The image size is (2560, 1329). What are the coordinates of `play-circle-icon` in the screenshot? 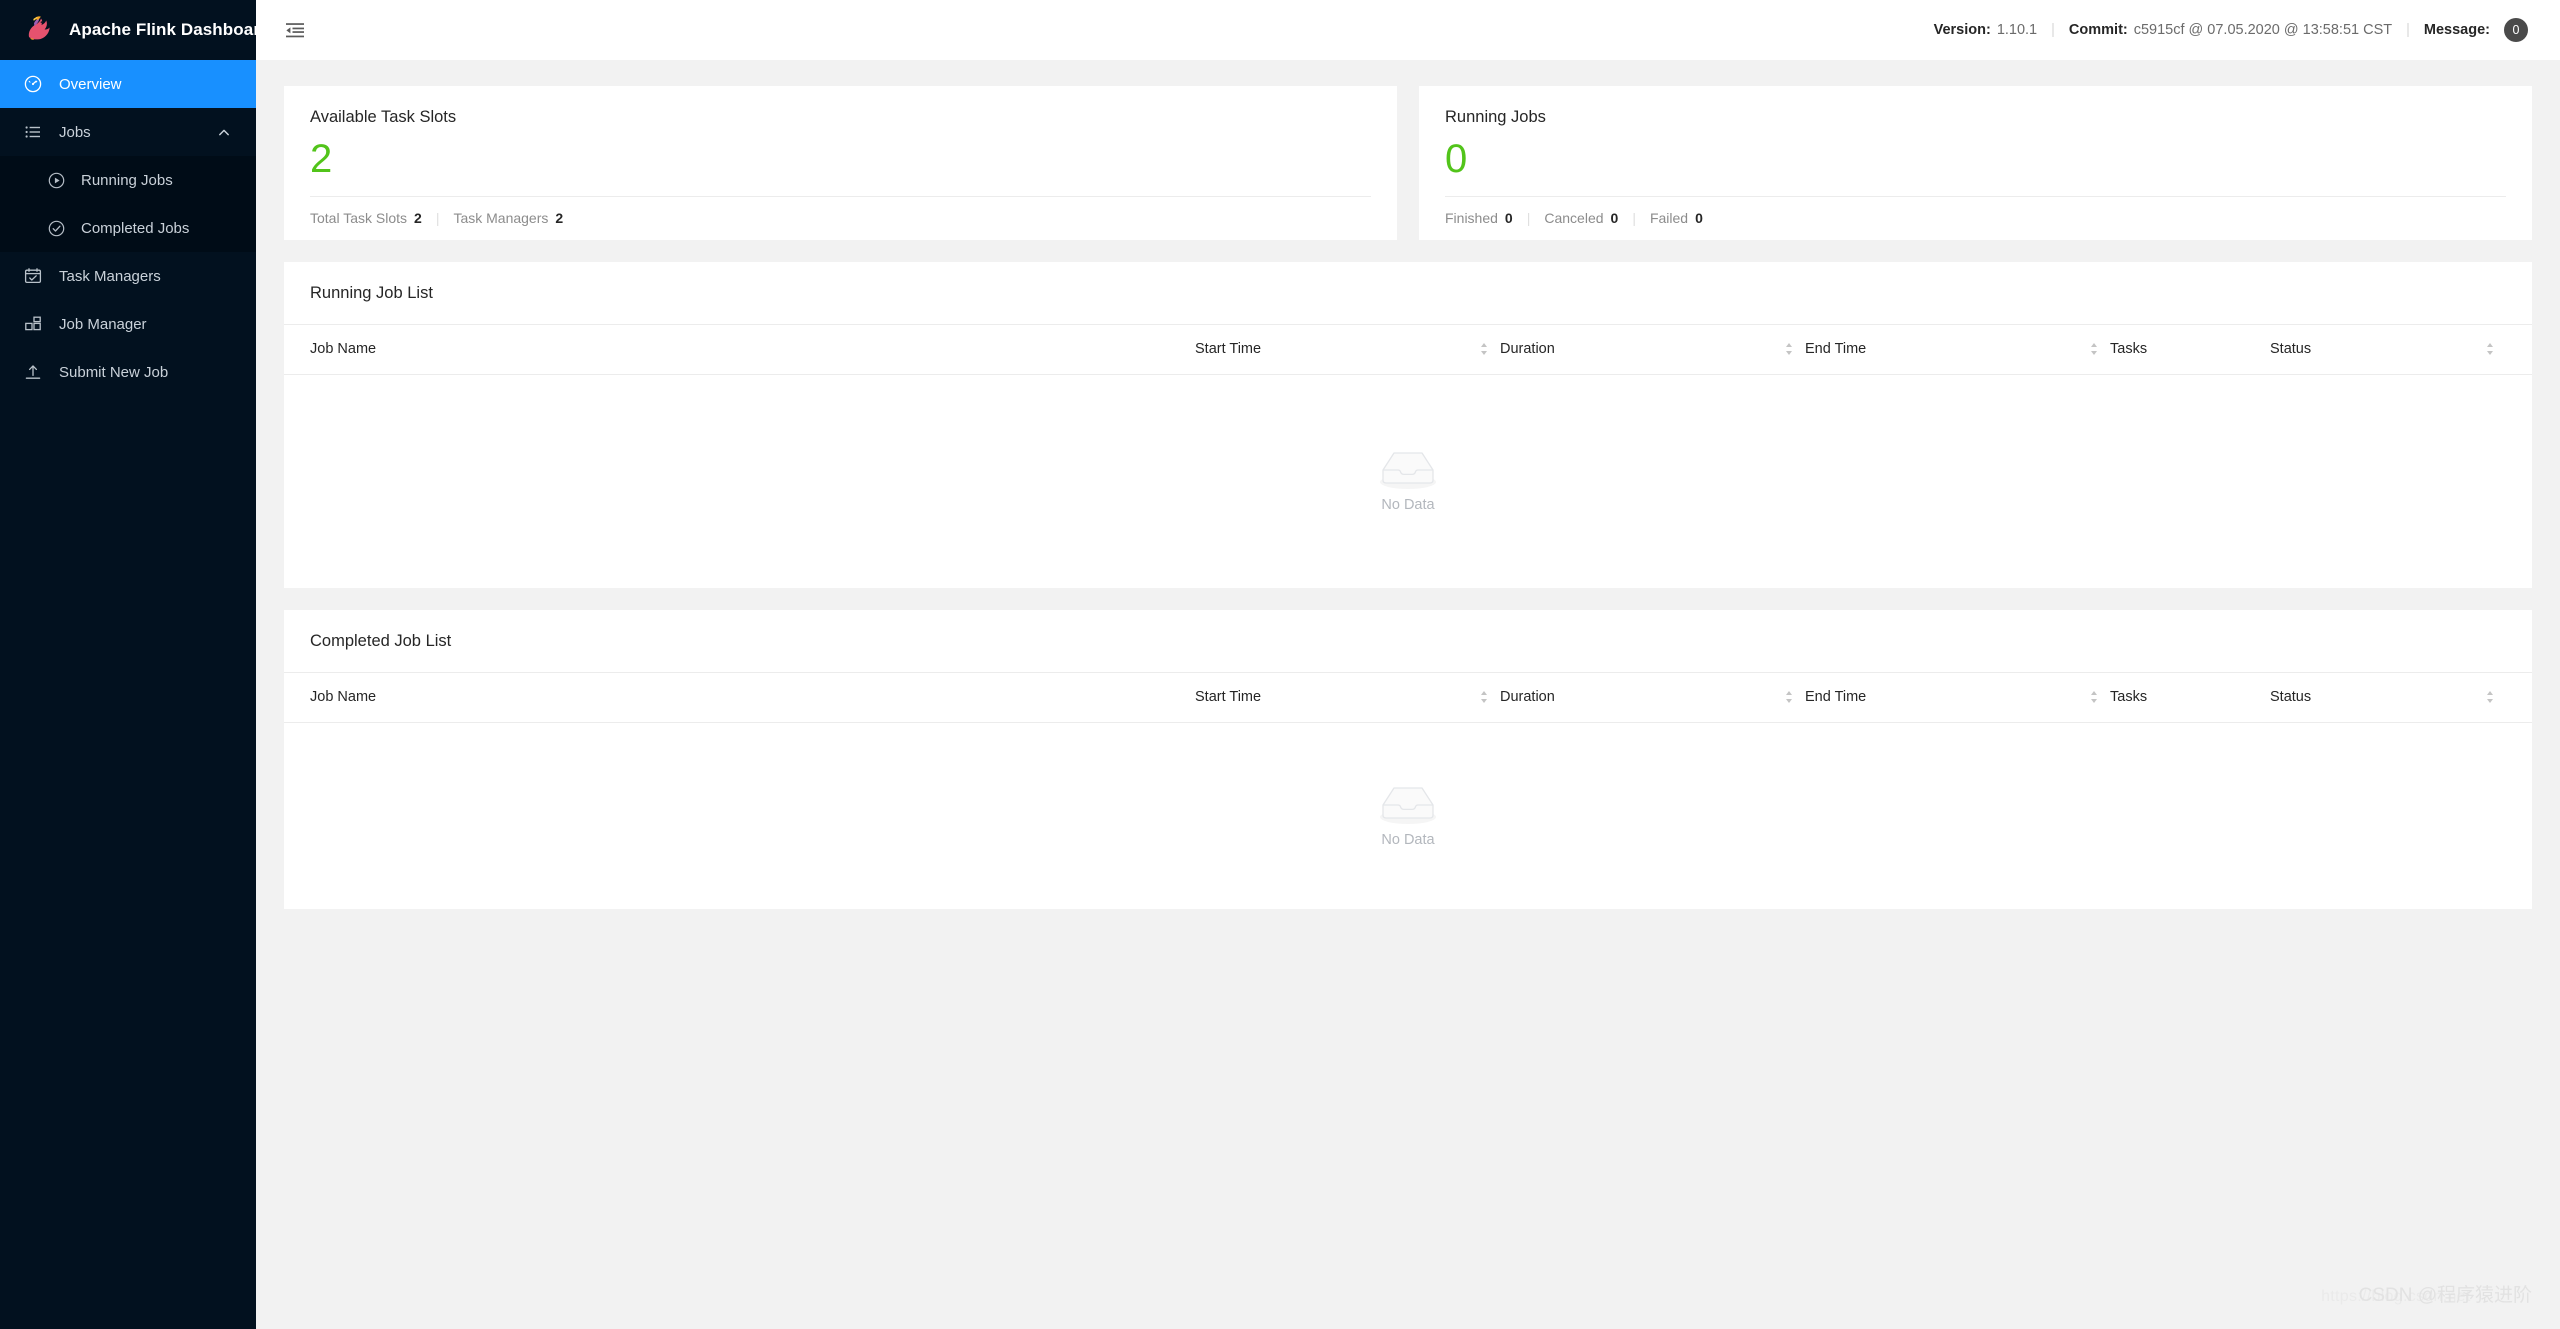 It's located at (56, 180).